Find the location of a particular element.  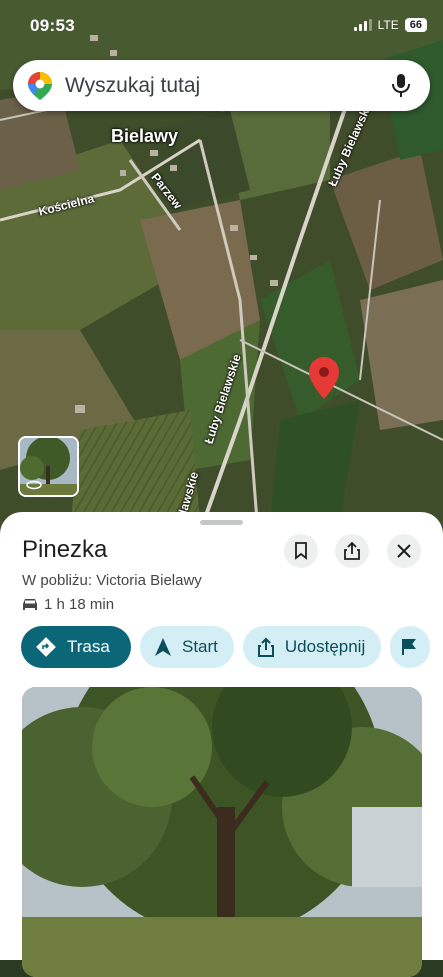

close-icon is located at coordinates (404, 551).